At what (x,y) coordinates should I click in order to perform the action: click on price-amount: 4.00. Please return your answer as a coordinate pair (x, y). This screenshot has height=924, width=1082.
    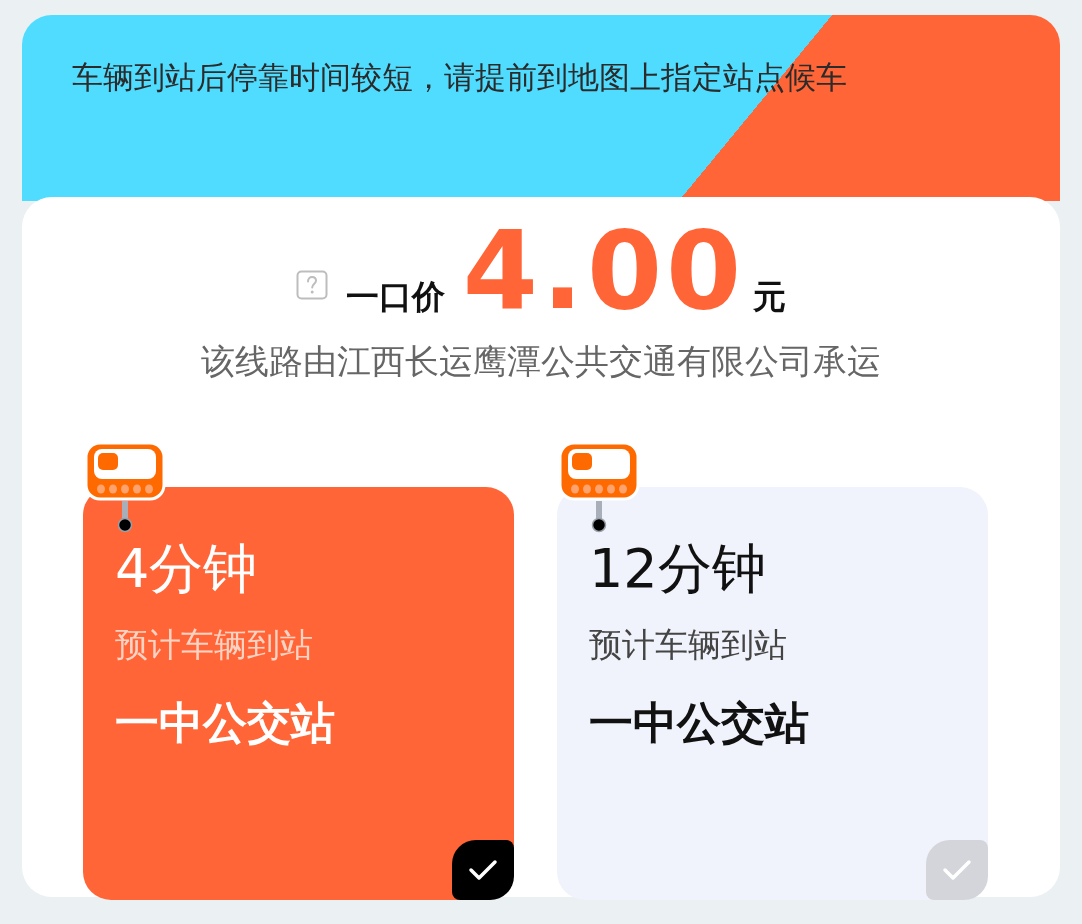
    Looking at the image, I should click on (604, 271).